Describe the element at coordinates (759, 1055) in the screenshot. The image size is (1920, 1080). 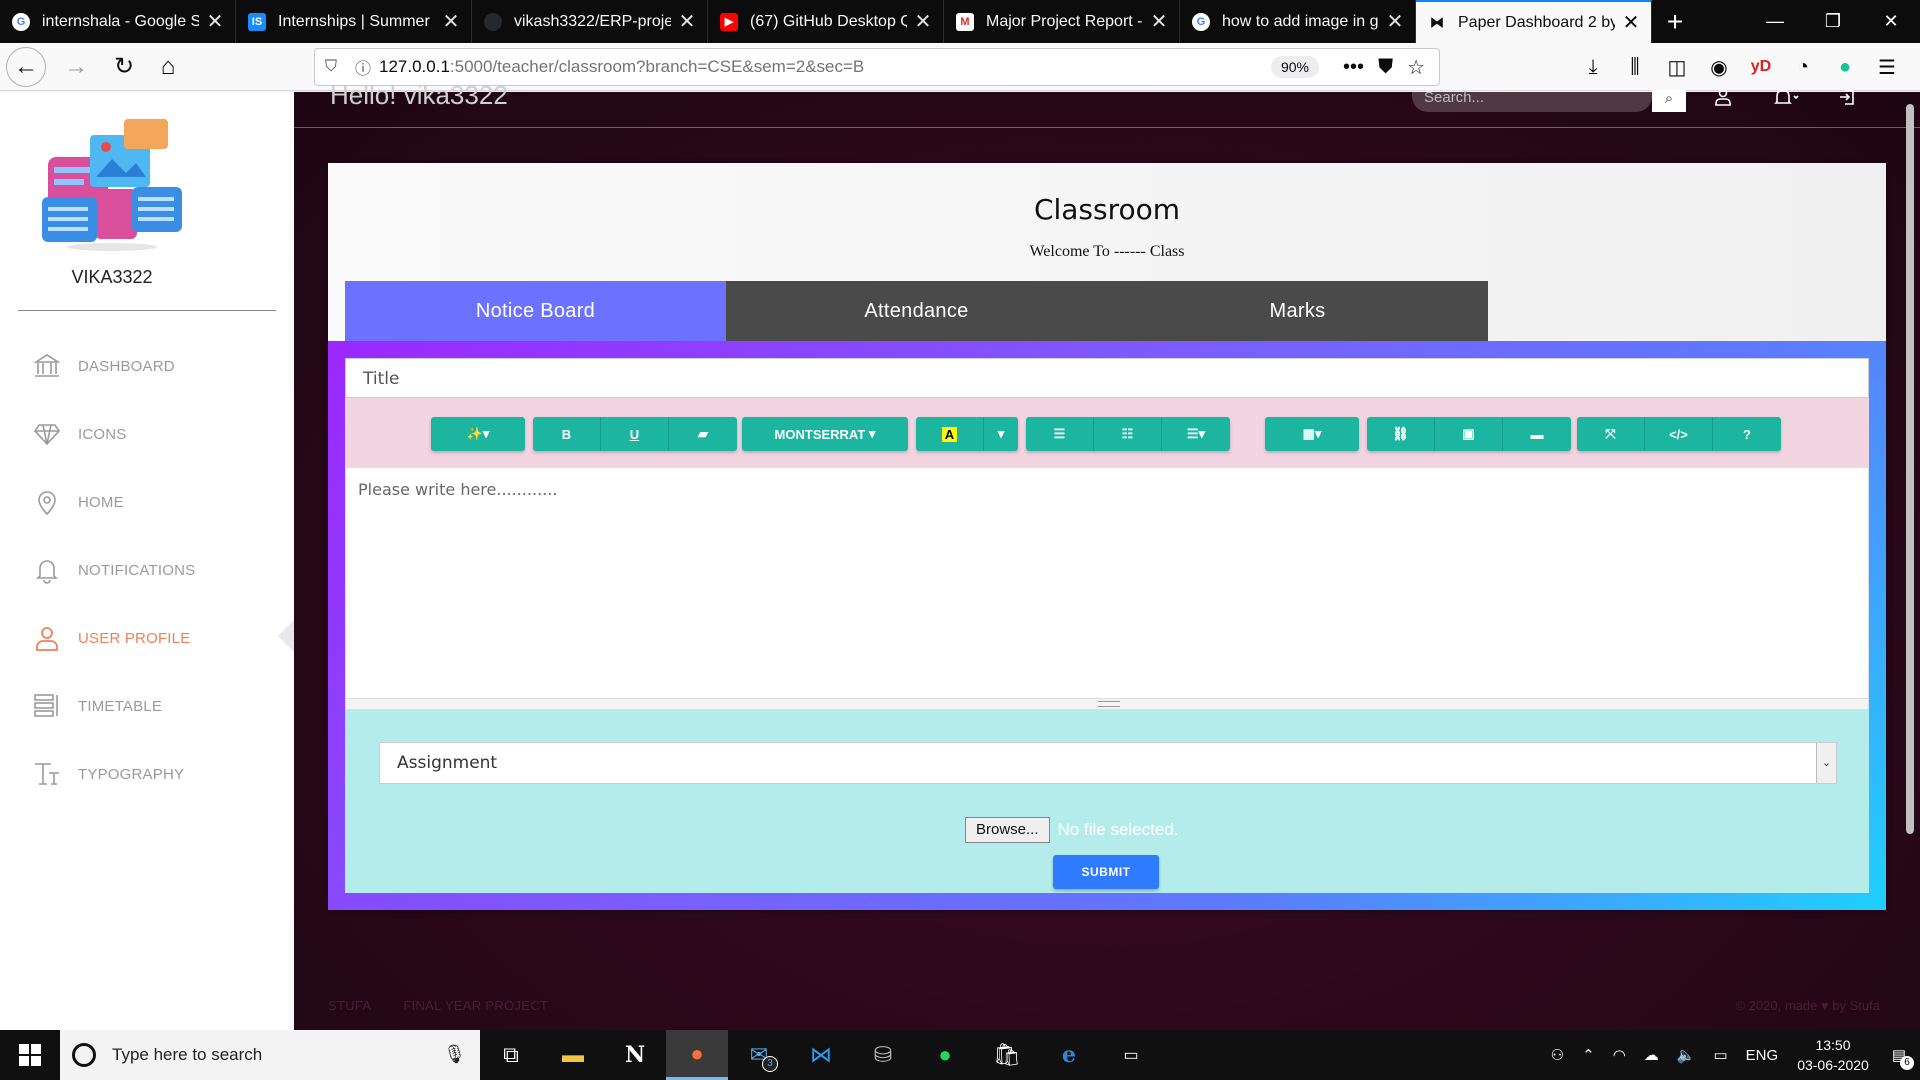
I see `mail-icon: ✉ 3` at that location.